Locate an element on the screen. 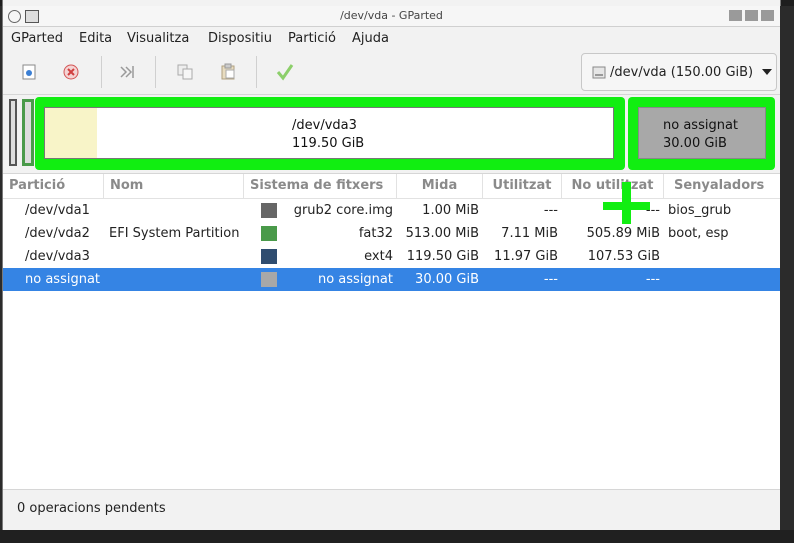  cell-size: 513.00 MiB is located at coordinates (442, 233).